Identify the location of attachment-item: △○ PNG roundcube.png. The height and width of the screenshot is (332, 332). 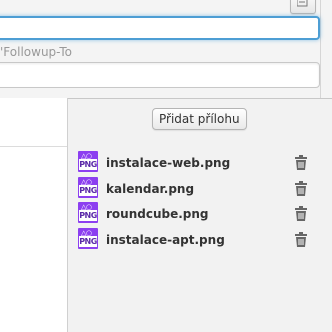
(198, 215).